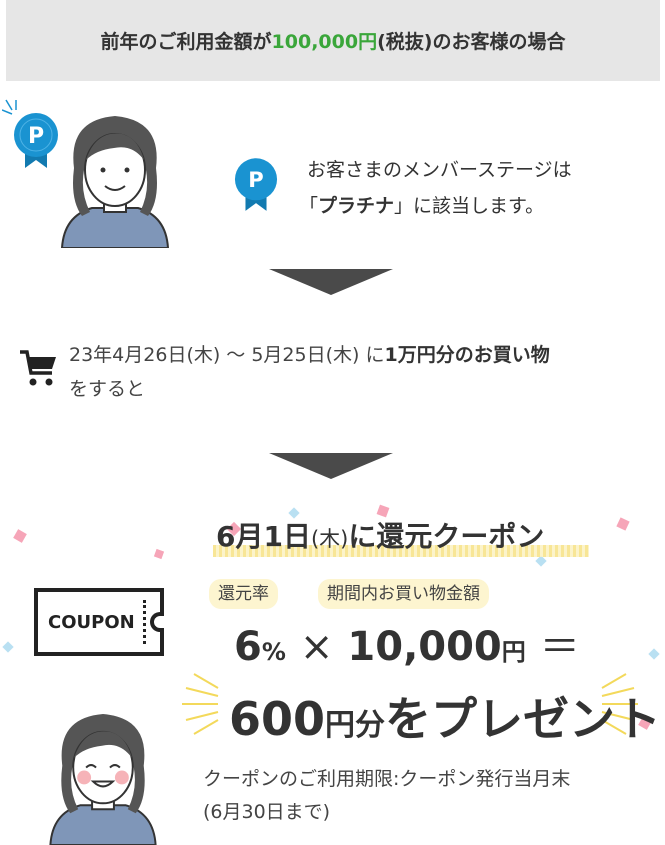 This screenshot has height=845, width=665. Describe the element at coordinates (523, 719) in the screenshot. I see `present-rest: をプレゼント` at that location.